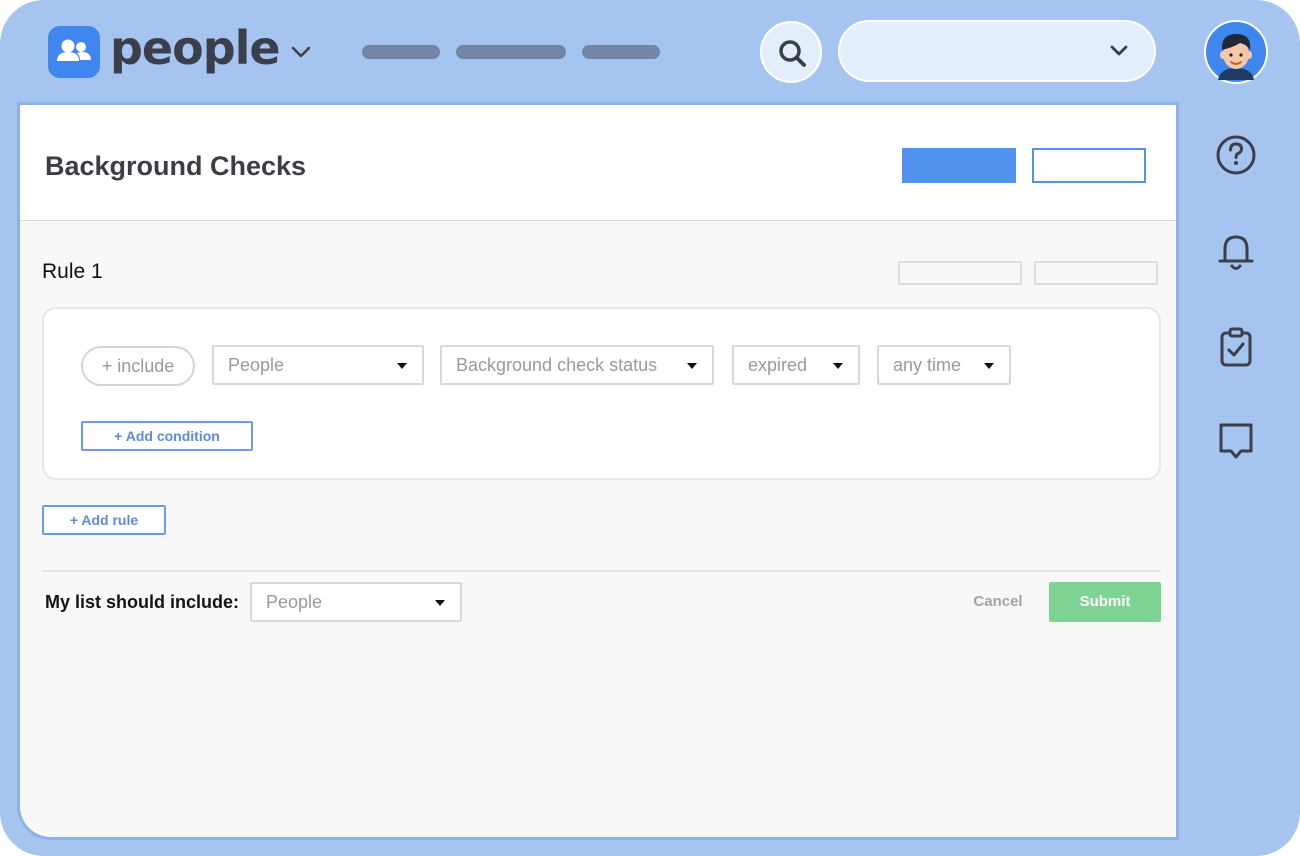 This screenshot has width=1300, height=856. I want to click on app-name: people, so click(195, 48).